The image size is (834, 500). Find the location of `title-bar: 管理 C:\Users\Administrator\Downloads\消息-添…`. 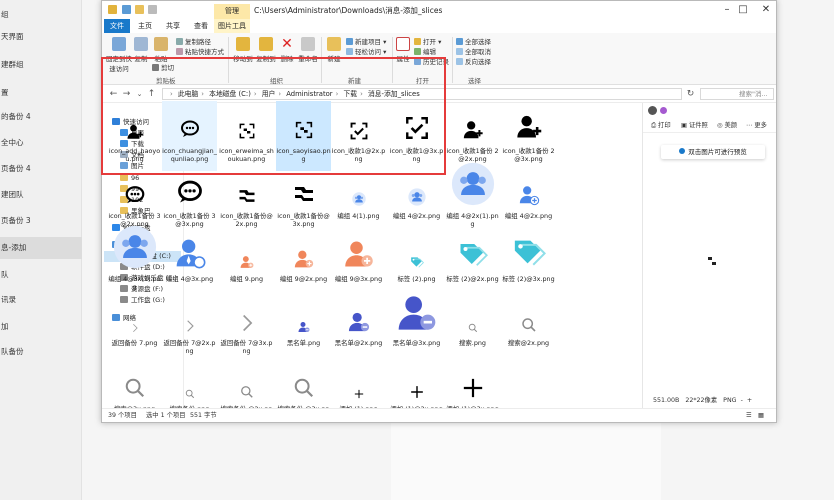

title-bar: 管理 C:\Users\Administrator\Downloads\消息-添… is located at coordinates (439, 10).